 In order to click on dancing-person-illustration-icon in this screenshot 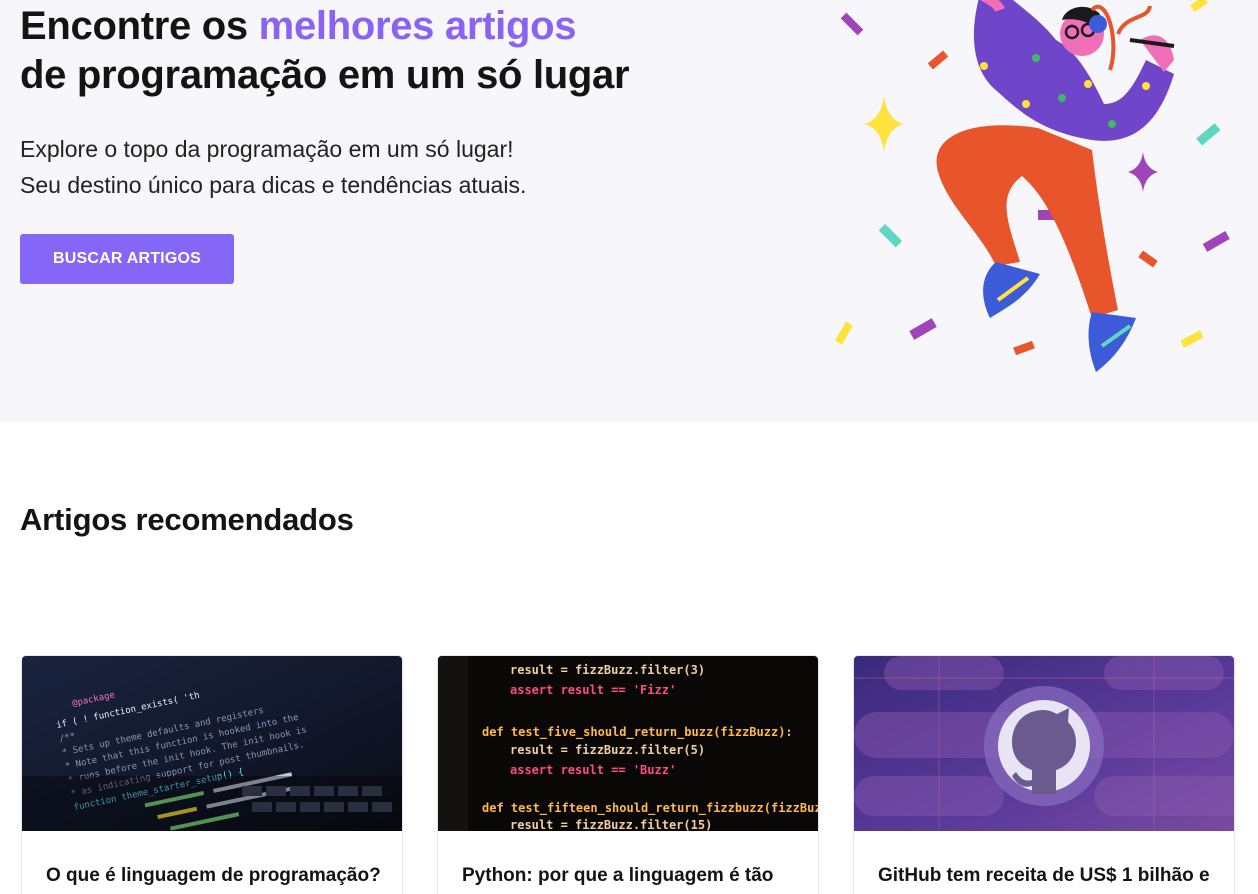, I will do `click(1032, 186)`.